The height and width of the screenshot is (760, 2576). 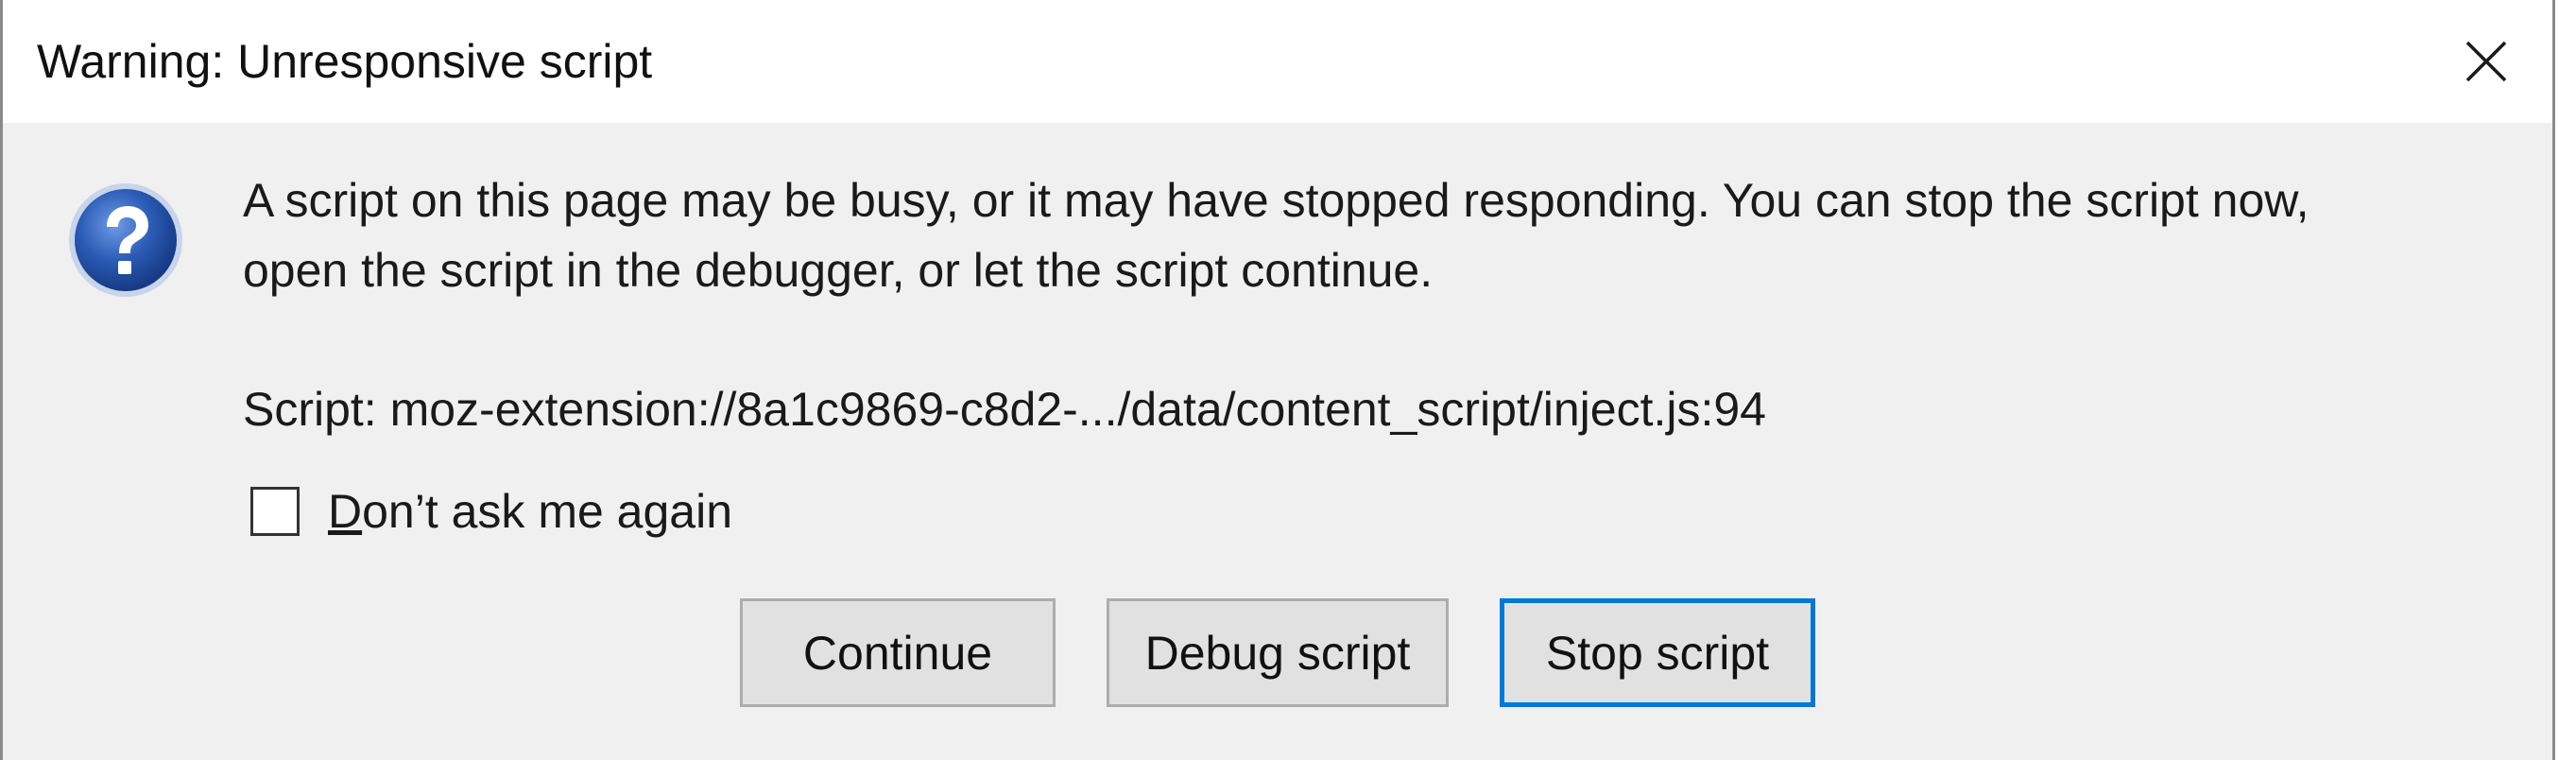 I want to click on close-button, so click(x=2486, y=61).